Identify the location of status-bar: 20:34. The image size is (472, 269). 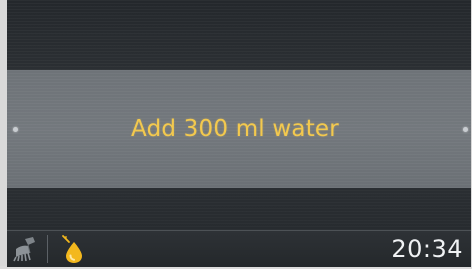
(239, 248).